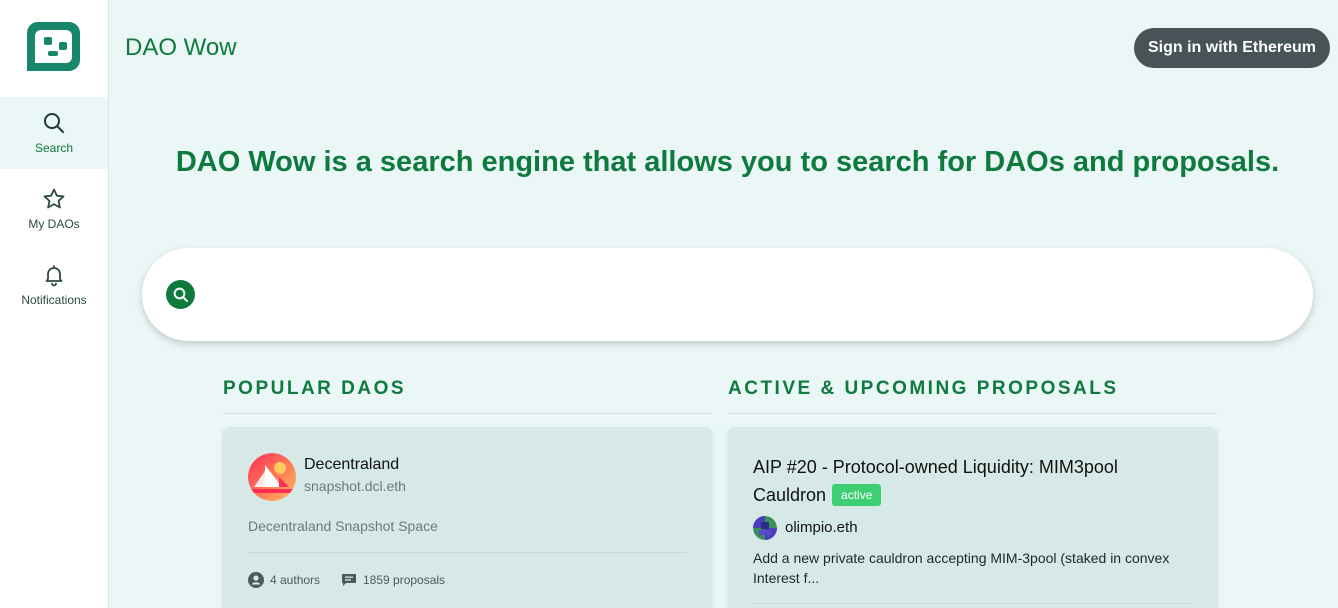  What do you see at coordinates (54, 300) in the screenshot?
I see `sidebar-item-label: Notifications` at bounding box center [54, 300].